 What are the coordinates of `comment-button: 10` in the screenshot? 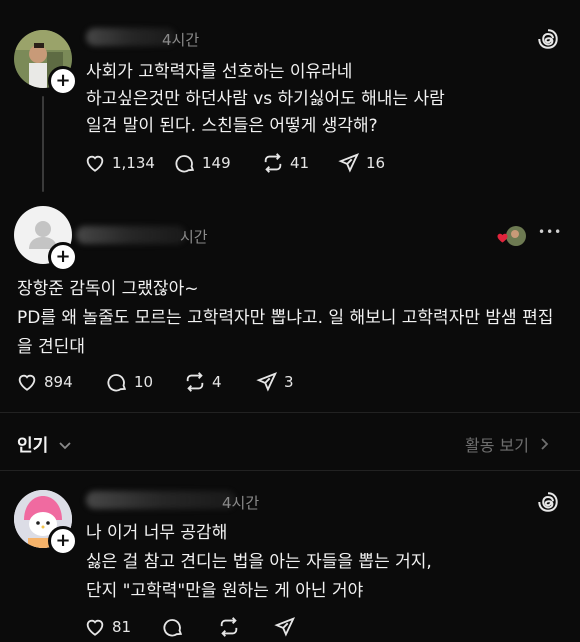 It's located at (145, 382).